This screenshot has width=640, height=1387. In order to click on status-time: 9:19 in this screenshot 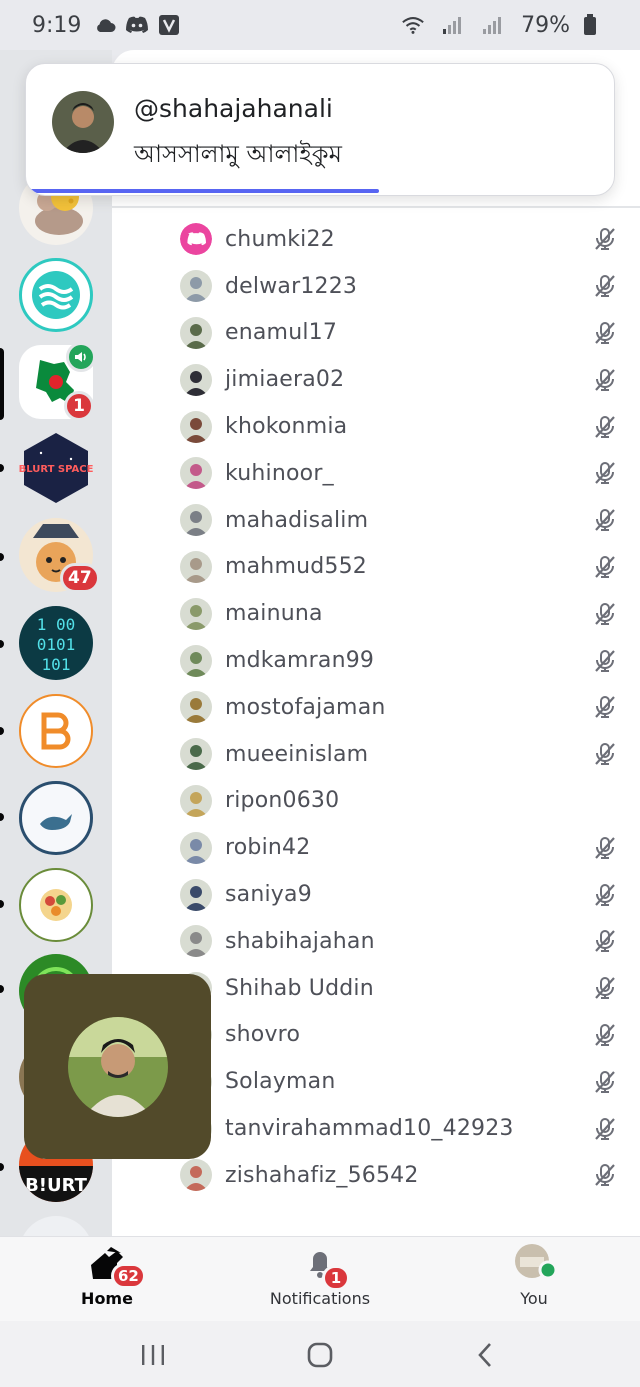, I will do `click(57, 25)`.